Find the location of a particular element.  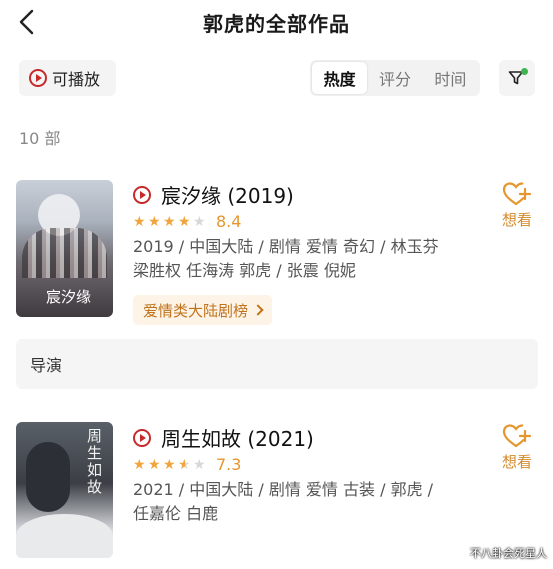

section-title: 导演 is located at coordinates (46, 365).